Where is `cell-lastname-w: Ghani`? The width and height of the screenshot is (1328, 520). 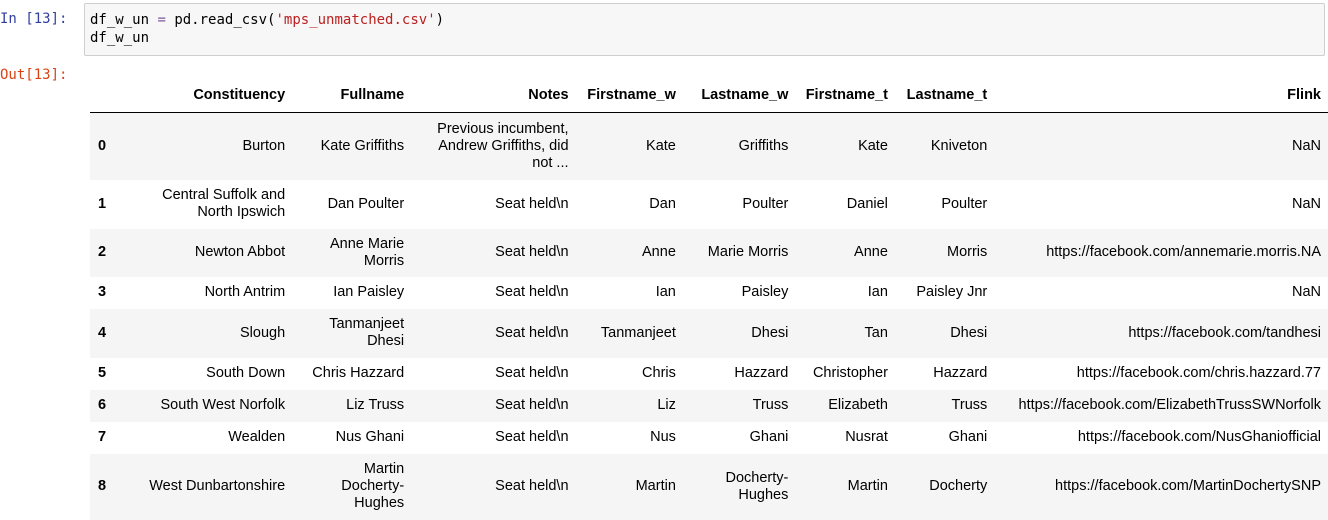
cell-lastname-w: Ghani is located at coordinates (769, 437).